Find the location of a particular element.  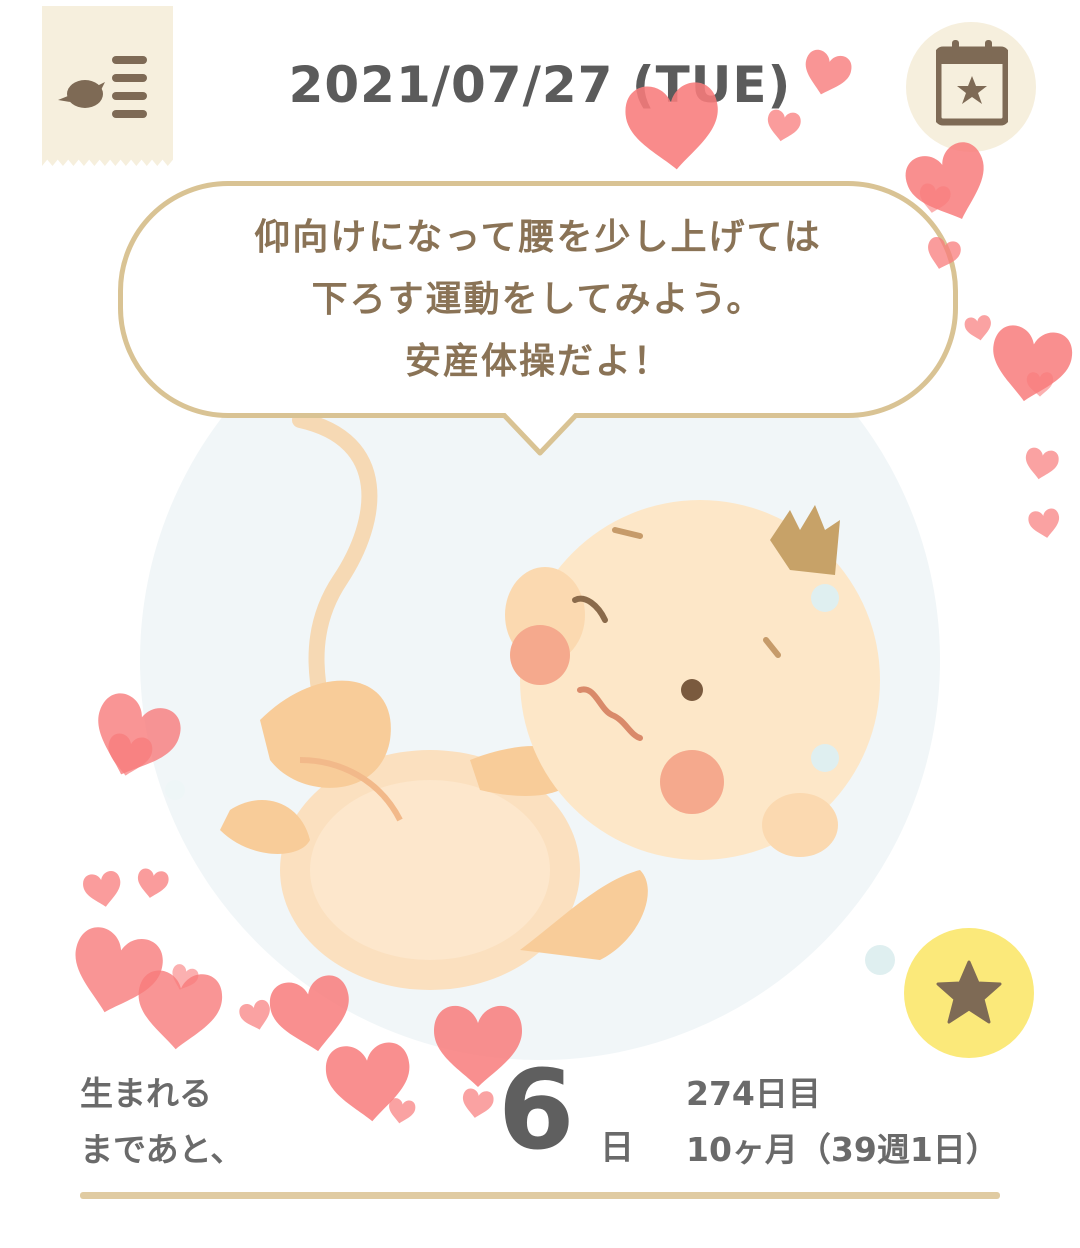

message-line: 安産体操だよ！ is located at coordinates (537, 361).